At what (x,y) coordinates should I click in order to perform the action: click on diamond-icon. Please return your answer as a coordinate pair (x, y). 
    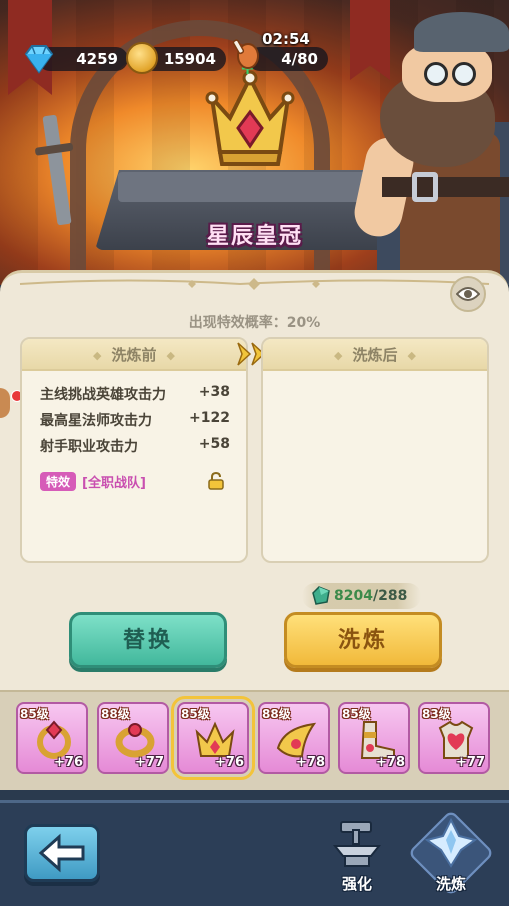
    Looking at the image, I should click on (39, 59).